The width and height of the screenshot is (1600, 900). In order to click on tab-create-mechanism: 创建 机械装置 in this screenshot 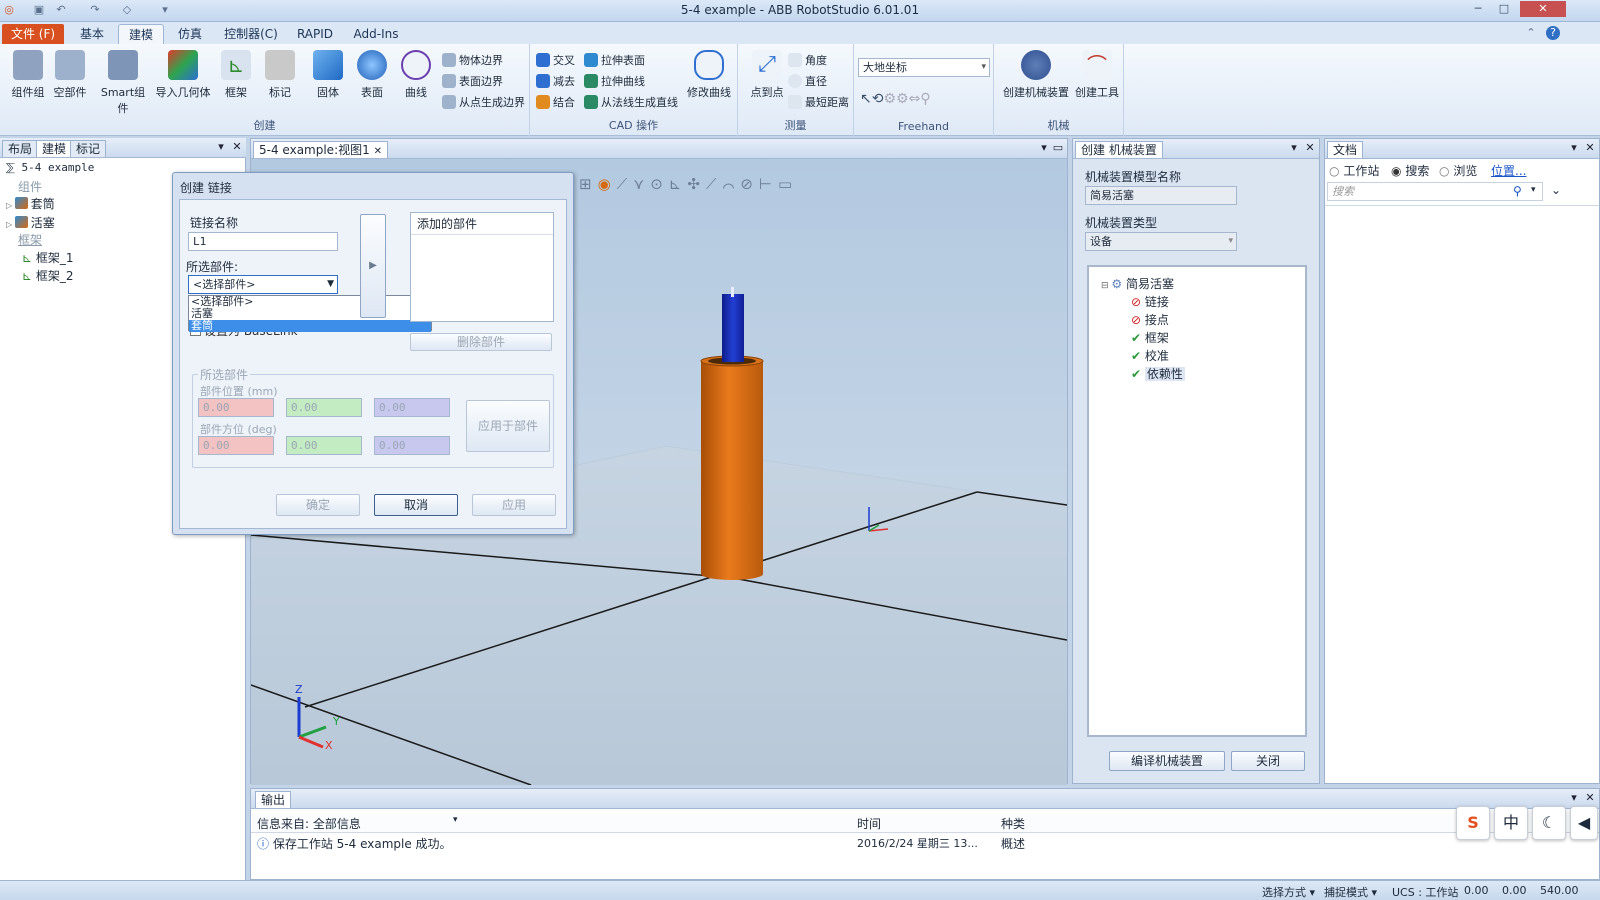, I will do `click(1119, 149)`.